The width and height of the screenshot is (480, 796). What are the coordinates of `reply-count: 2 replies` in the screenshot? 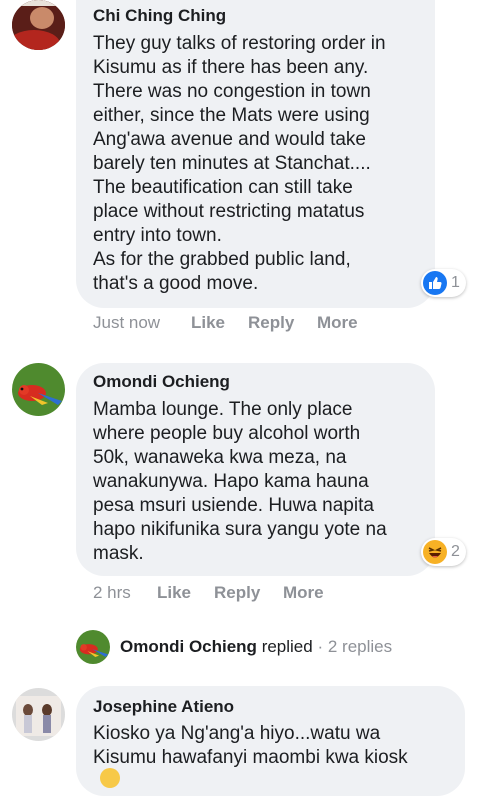 It's located at (360, 646).